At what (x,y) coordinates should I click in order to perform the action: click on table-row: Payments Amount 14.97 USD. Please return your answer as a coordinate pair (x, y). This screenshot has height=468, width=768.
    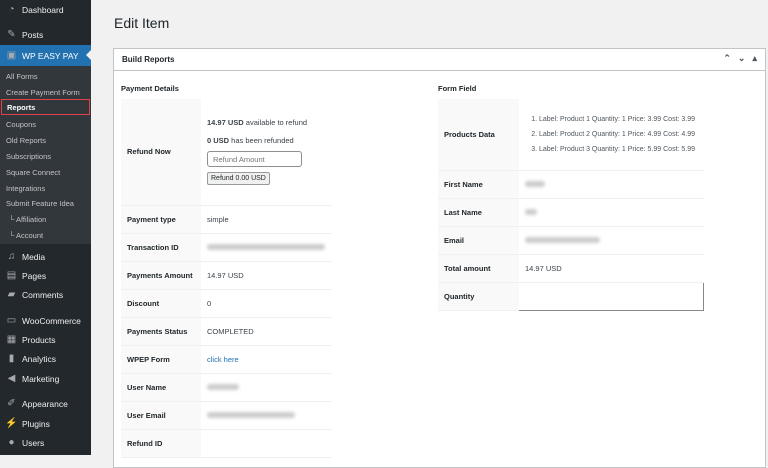
    Looking at the image, I should click on (226, 275).